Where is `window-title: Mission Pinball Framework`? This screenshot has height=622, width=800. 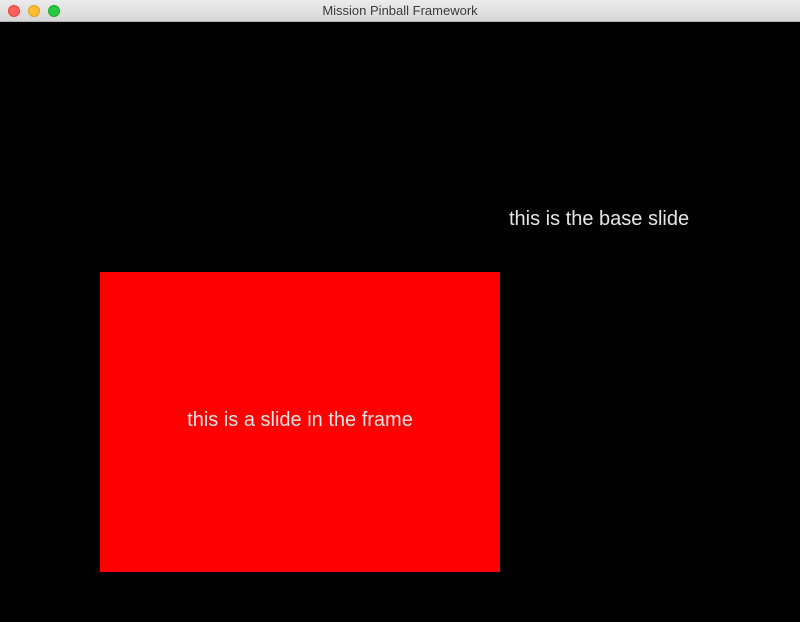
window-title: Mission Pinball Framework is located at coordinates (400, 10).